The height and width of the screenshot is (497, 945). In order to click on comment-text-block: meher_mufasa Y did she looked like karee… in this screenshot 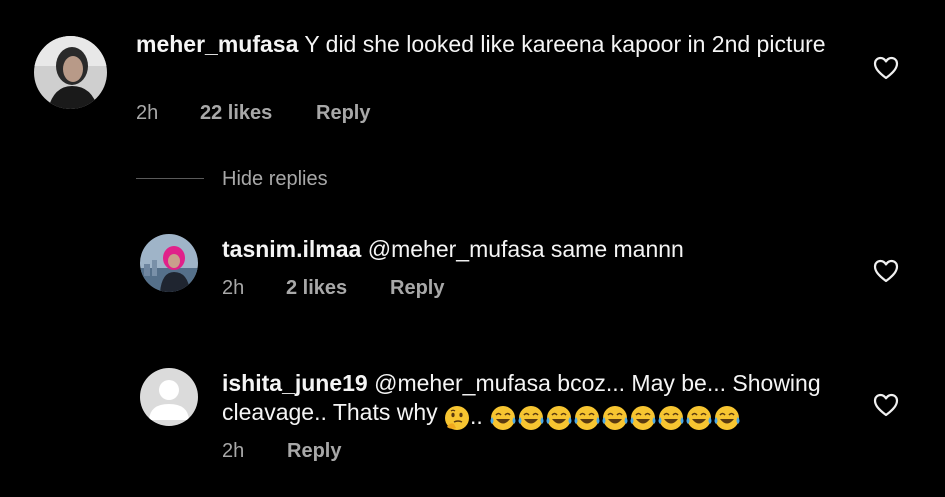, I will do `click(481, 44)`.